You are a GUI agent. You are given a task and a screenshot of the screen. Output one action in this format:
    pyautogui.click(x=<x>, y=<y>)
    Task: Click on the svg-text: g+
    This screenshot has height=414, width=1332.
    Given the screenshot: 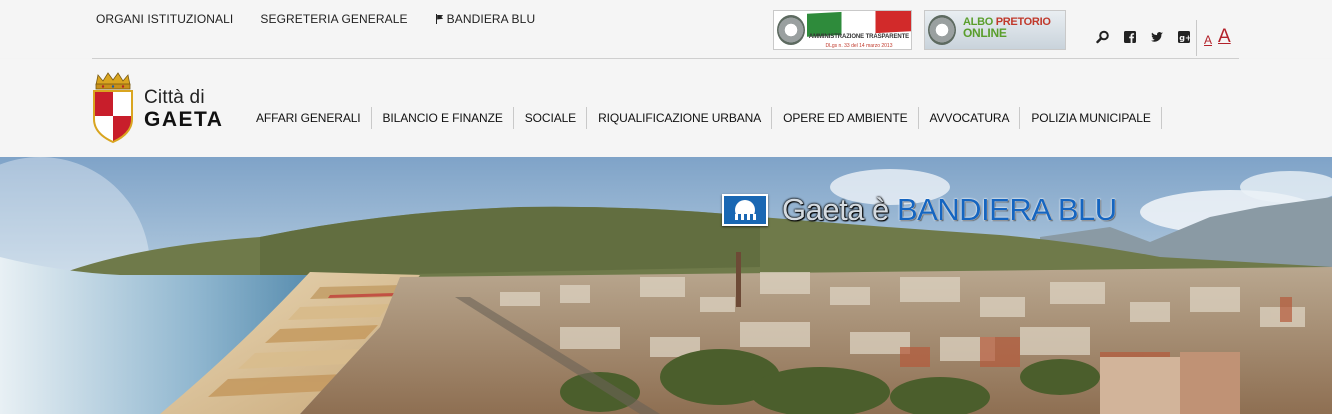 What is the action you would take?
    pyautogui.click(x=1185, y=38)
    